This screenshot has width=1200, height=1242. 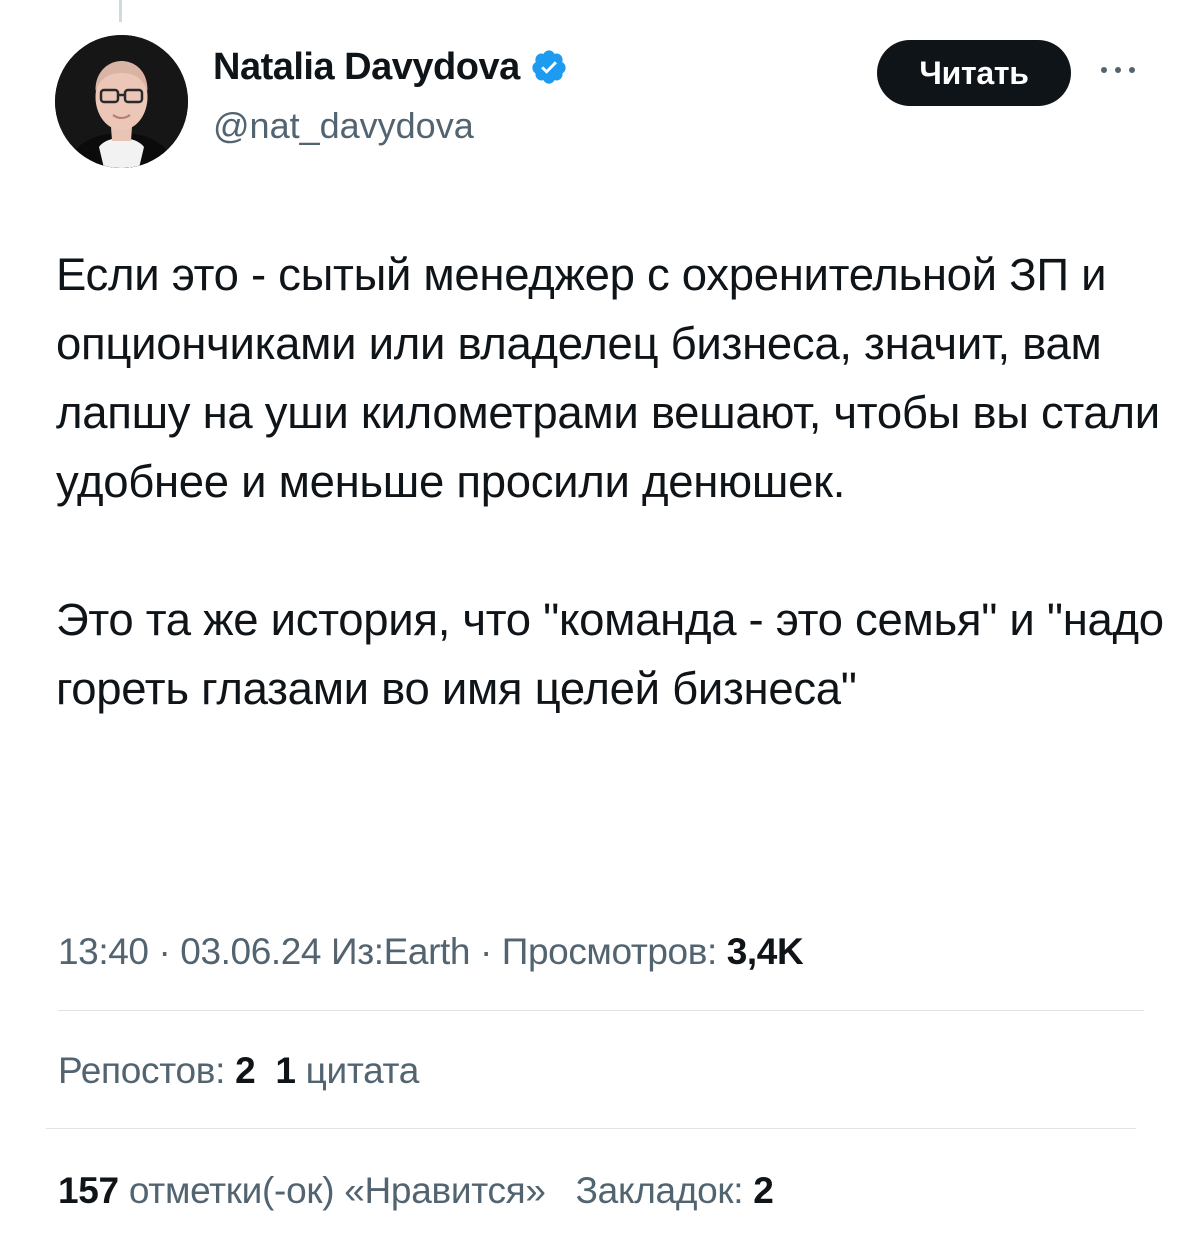 I want to click on reposts-count: 2, so click(x=245, y=1070).